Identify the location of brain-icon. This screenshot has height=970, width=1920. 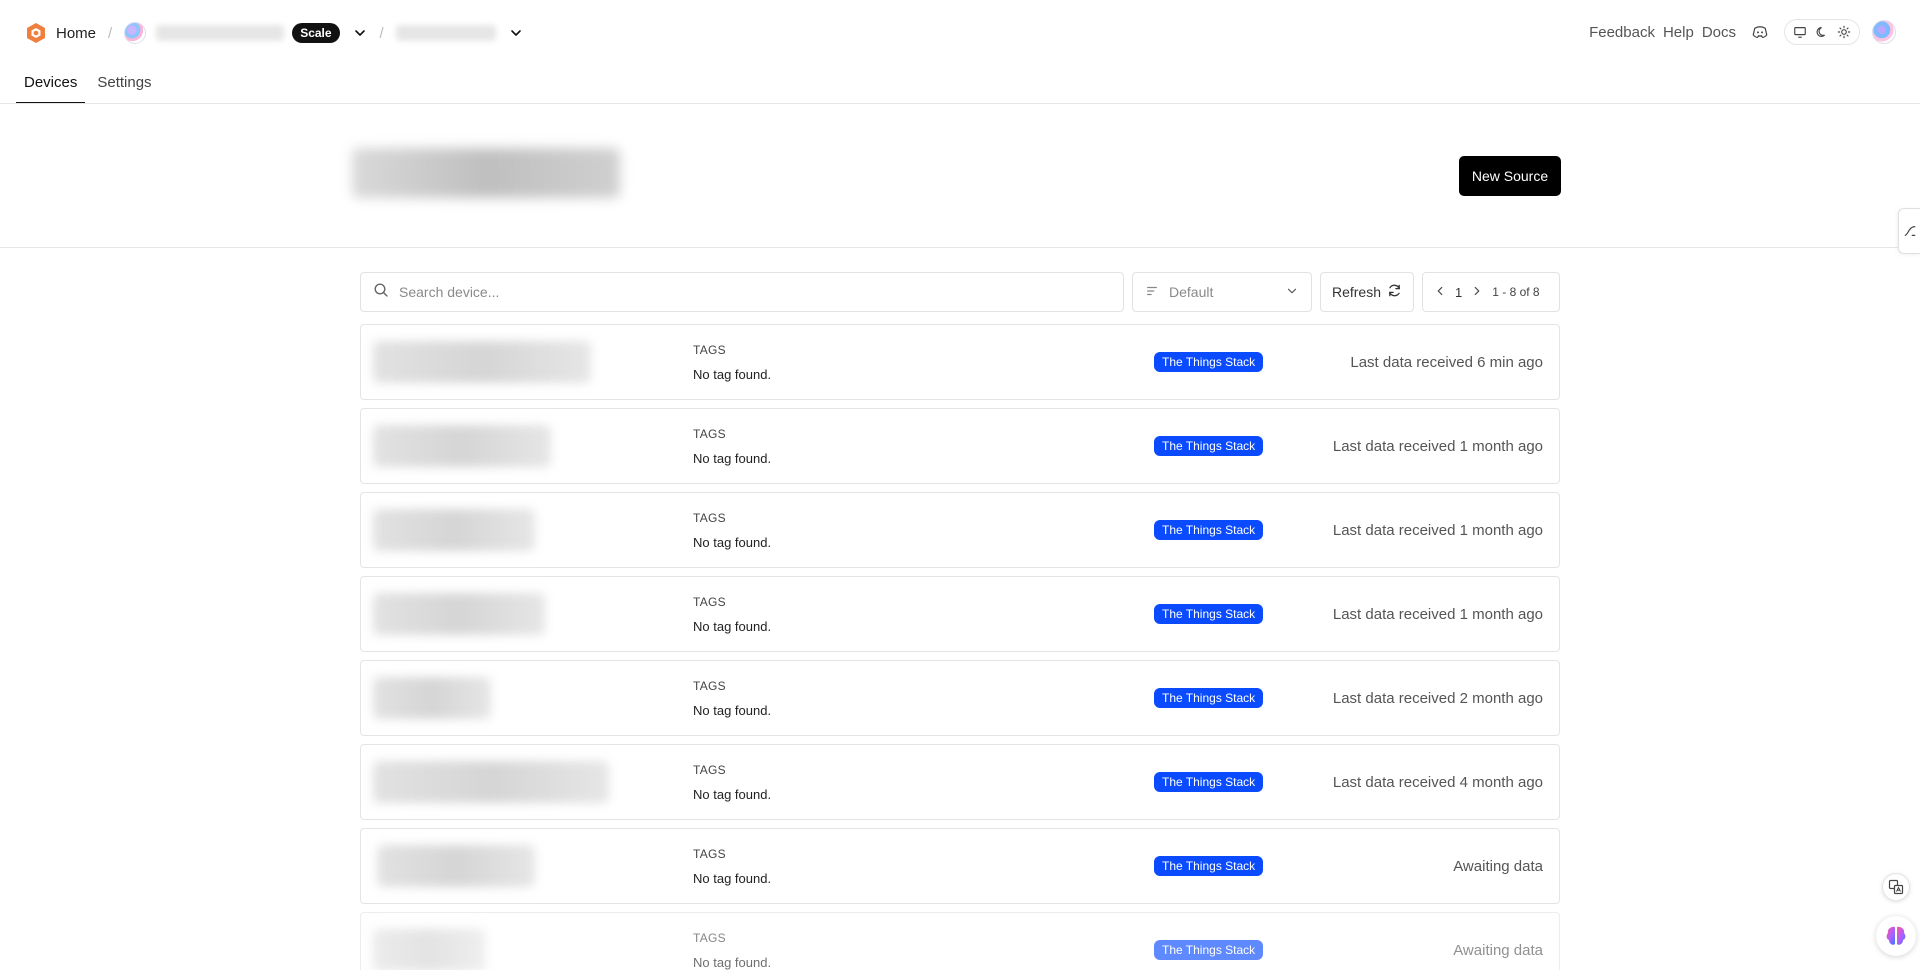
(1896, 936).